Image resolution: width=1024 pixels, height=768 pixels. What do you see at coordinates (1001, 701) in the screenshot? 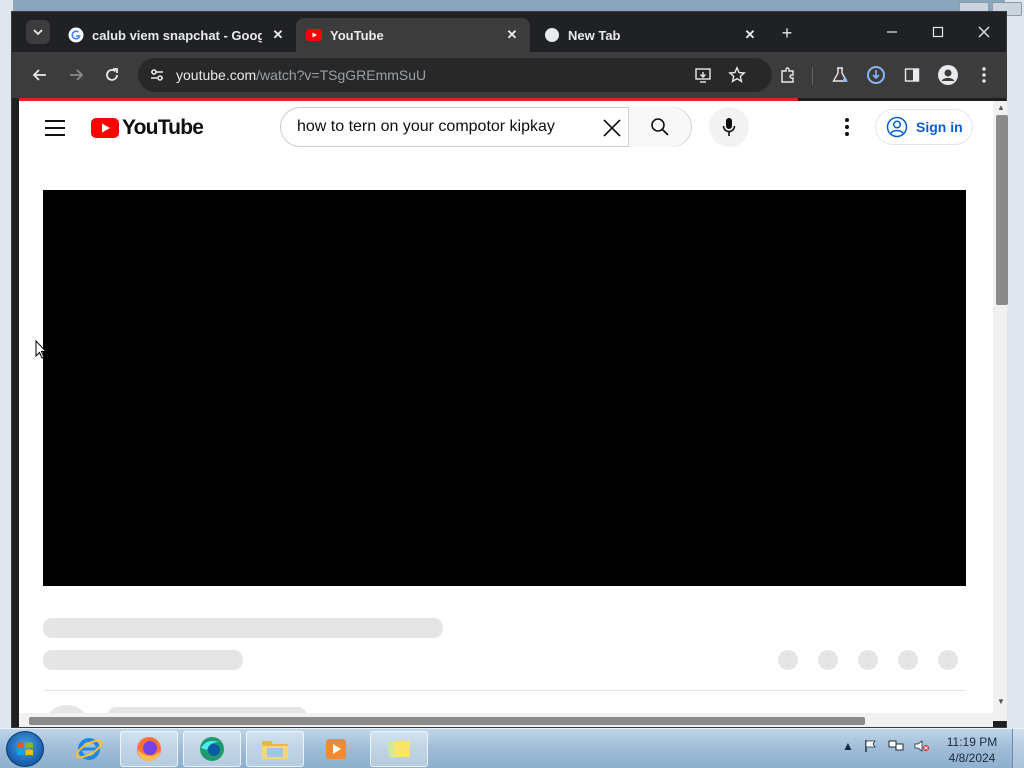
I see `scroll-down-arrow-icon: ▼` at bounding box center [1001, 701].